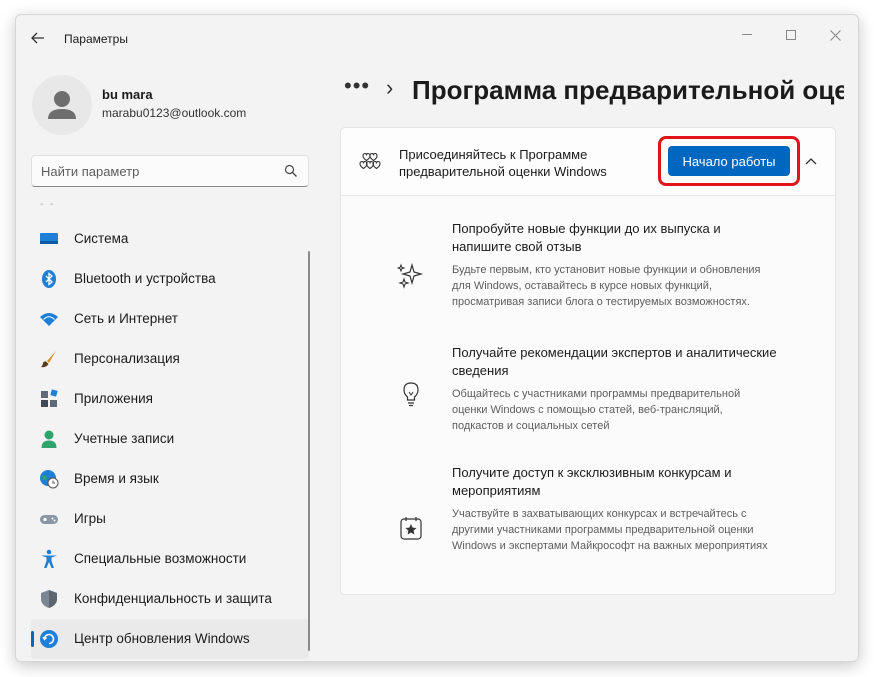 Image resolution: width=874 pixels, height=677 pixels. I want to click on sidebar-item-personalization: Персонализация, so click(170, 359).